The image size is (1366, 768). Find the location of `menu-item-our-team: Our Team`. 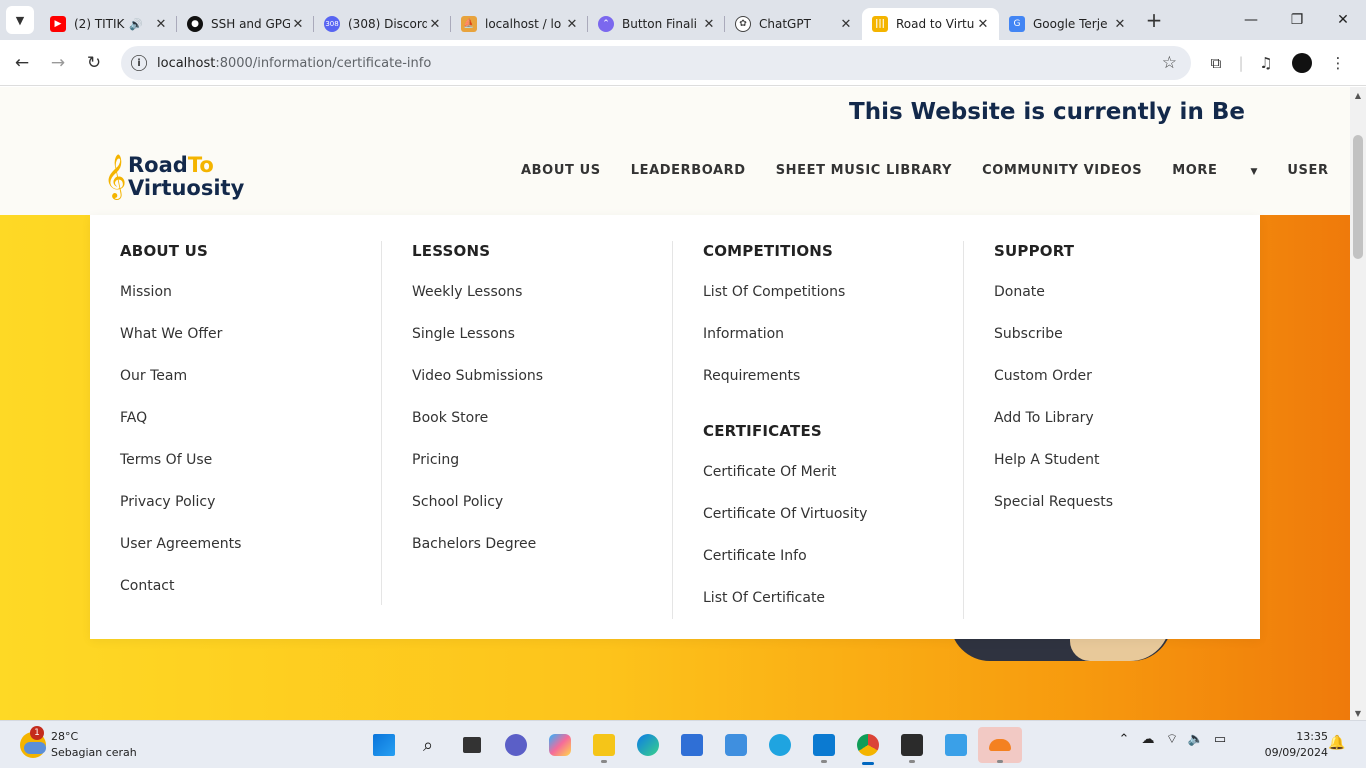

menu-item-our-team: Our Team is located at coordinates (180, 387).